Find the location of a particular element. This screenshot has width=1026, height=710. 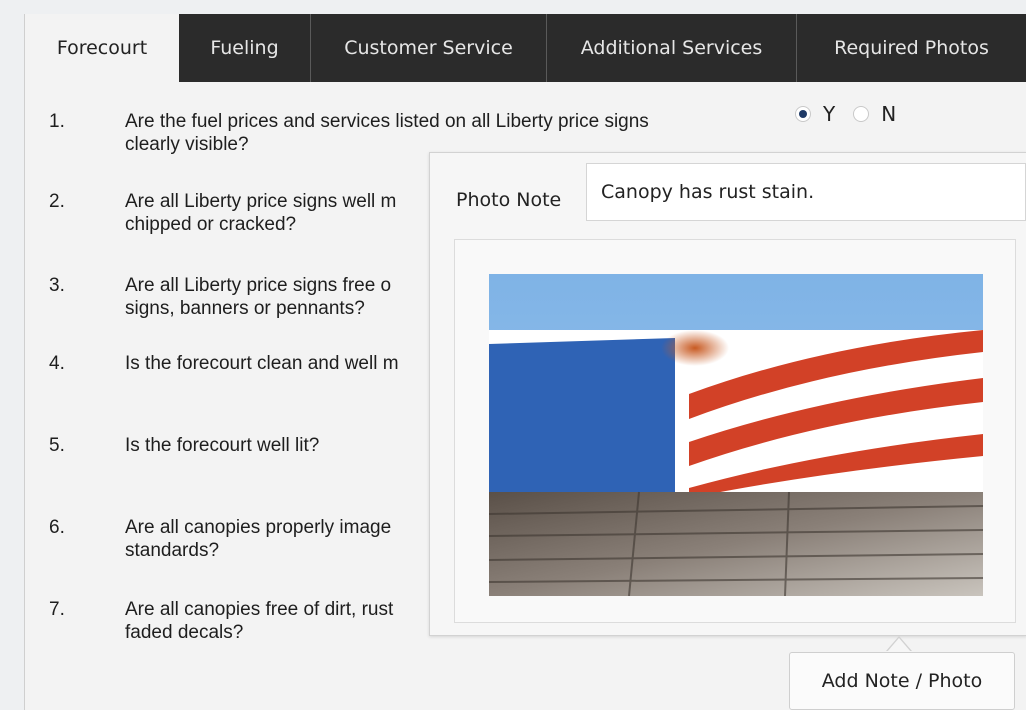

yes-radio is located at coordinates (803, 114).